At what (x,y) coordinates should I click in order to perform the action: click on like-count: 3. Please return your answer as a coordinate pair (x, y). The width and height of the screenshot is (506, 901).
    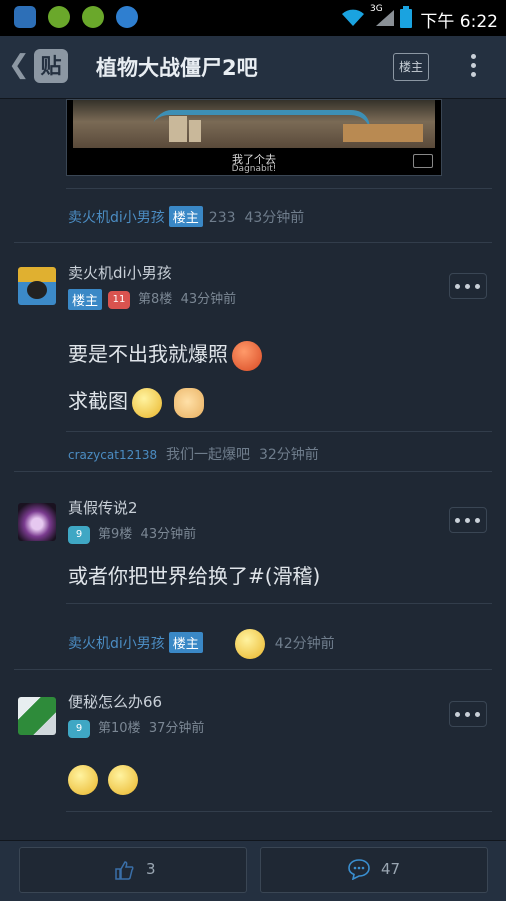
    Looking at the image, I should click on (151, 869).